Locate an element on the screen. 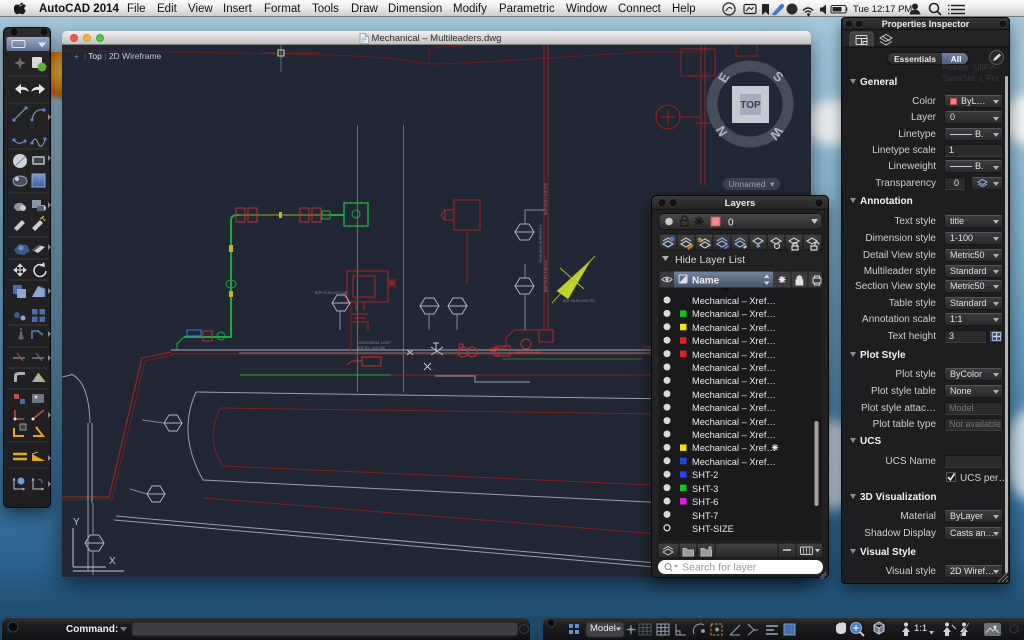 The image size is (1024, 640). svg-text: BOP EL. 102.438 is located at coordinates (371, 348).